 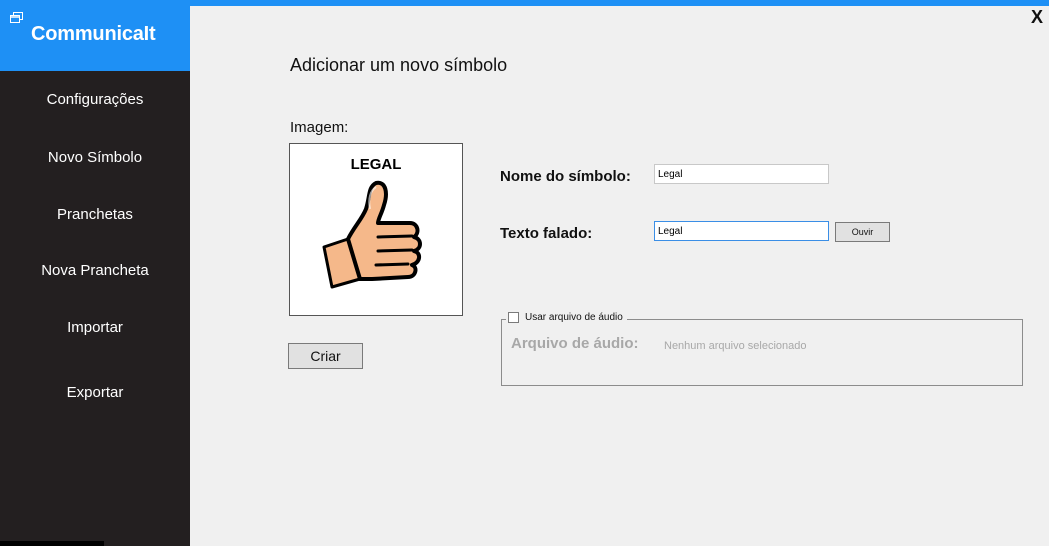 What do you see at coordinates (319, 127) in the screenshot?
I see `image-label: Imagem:` at bounding box center [319, 127].